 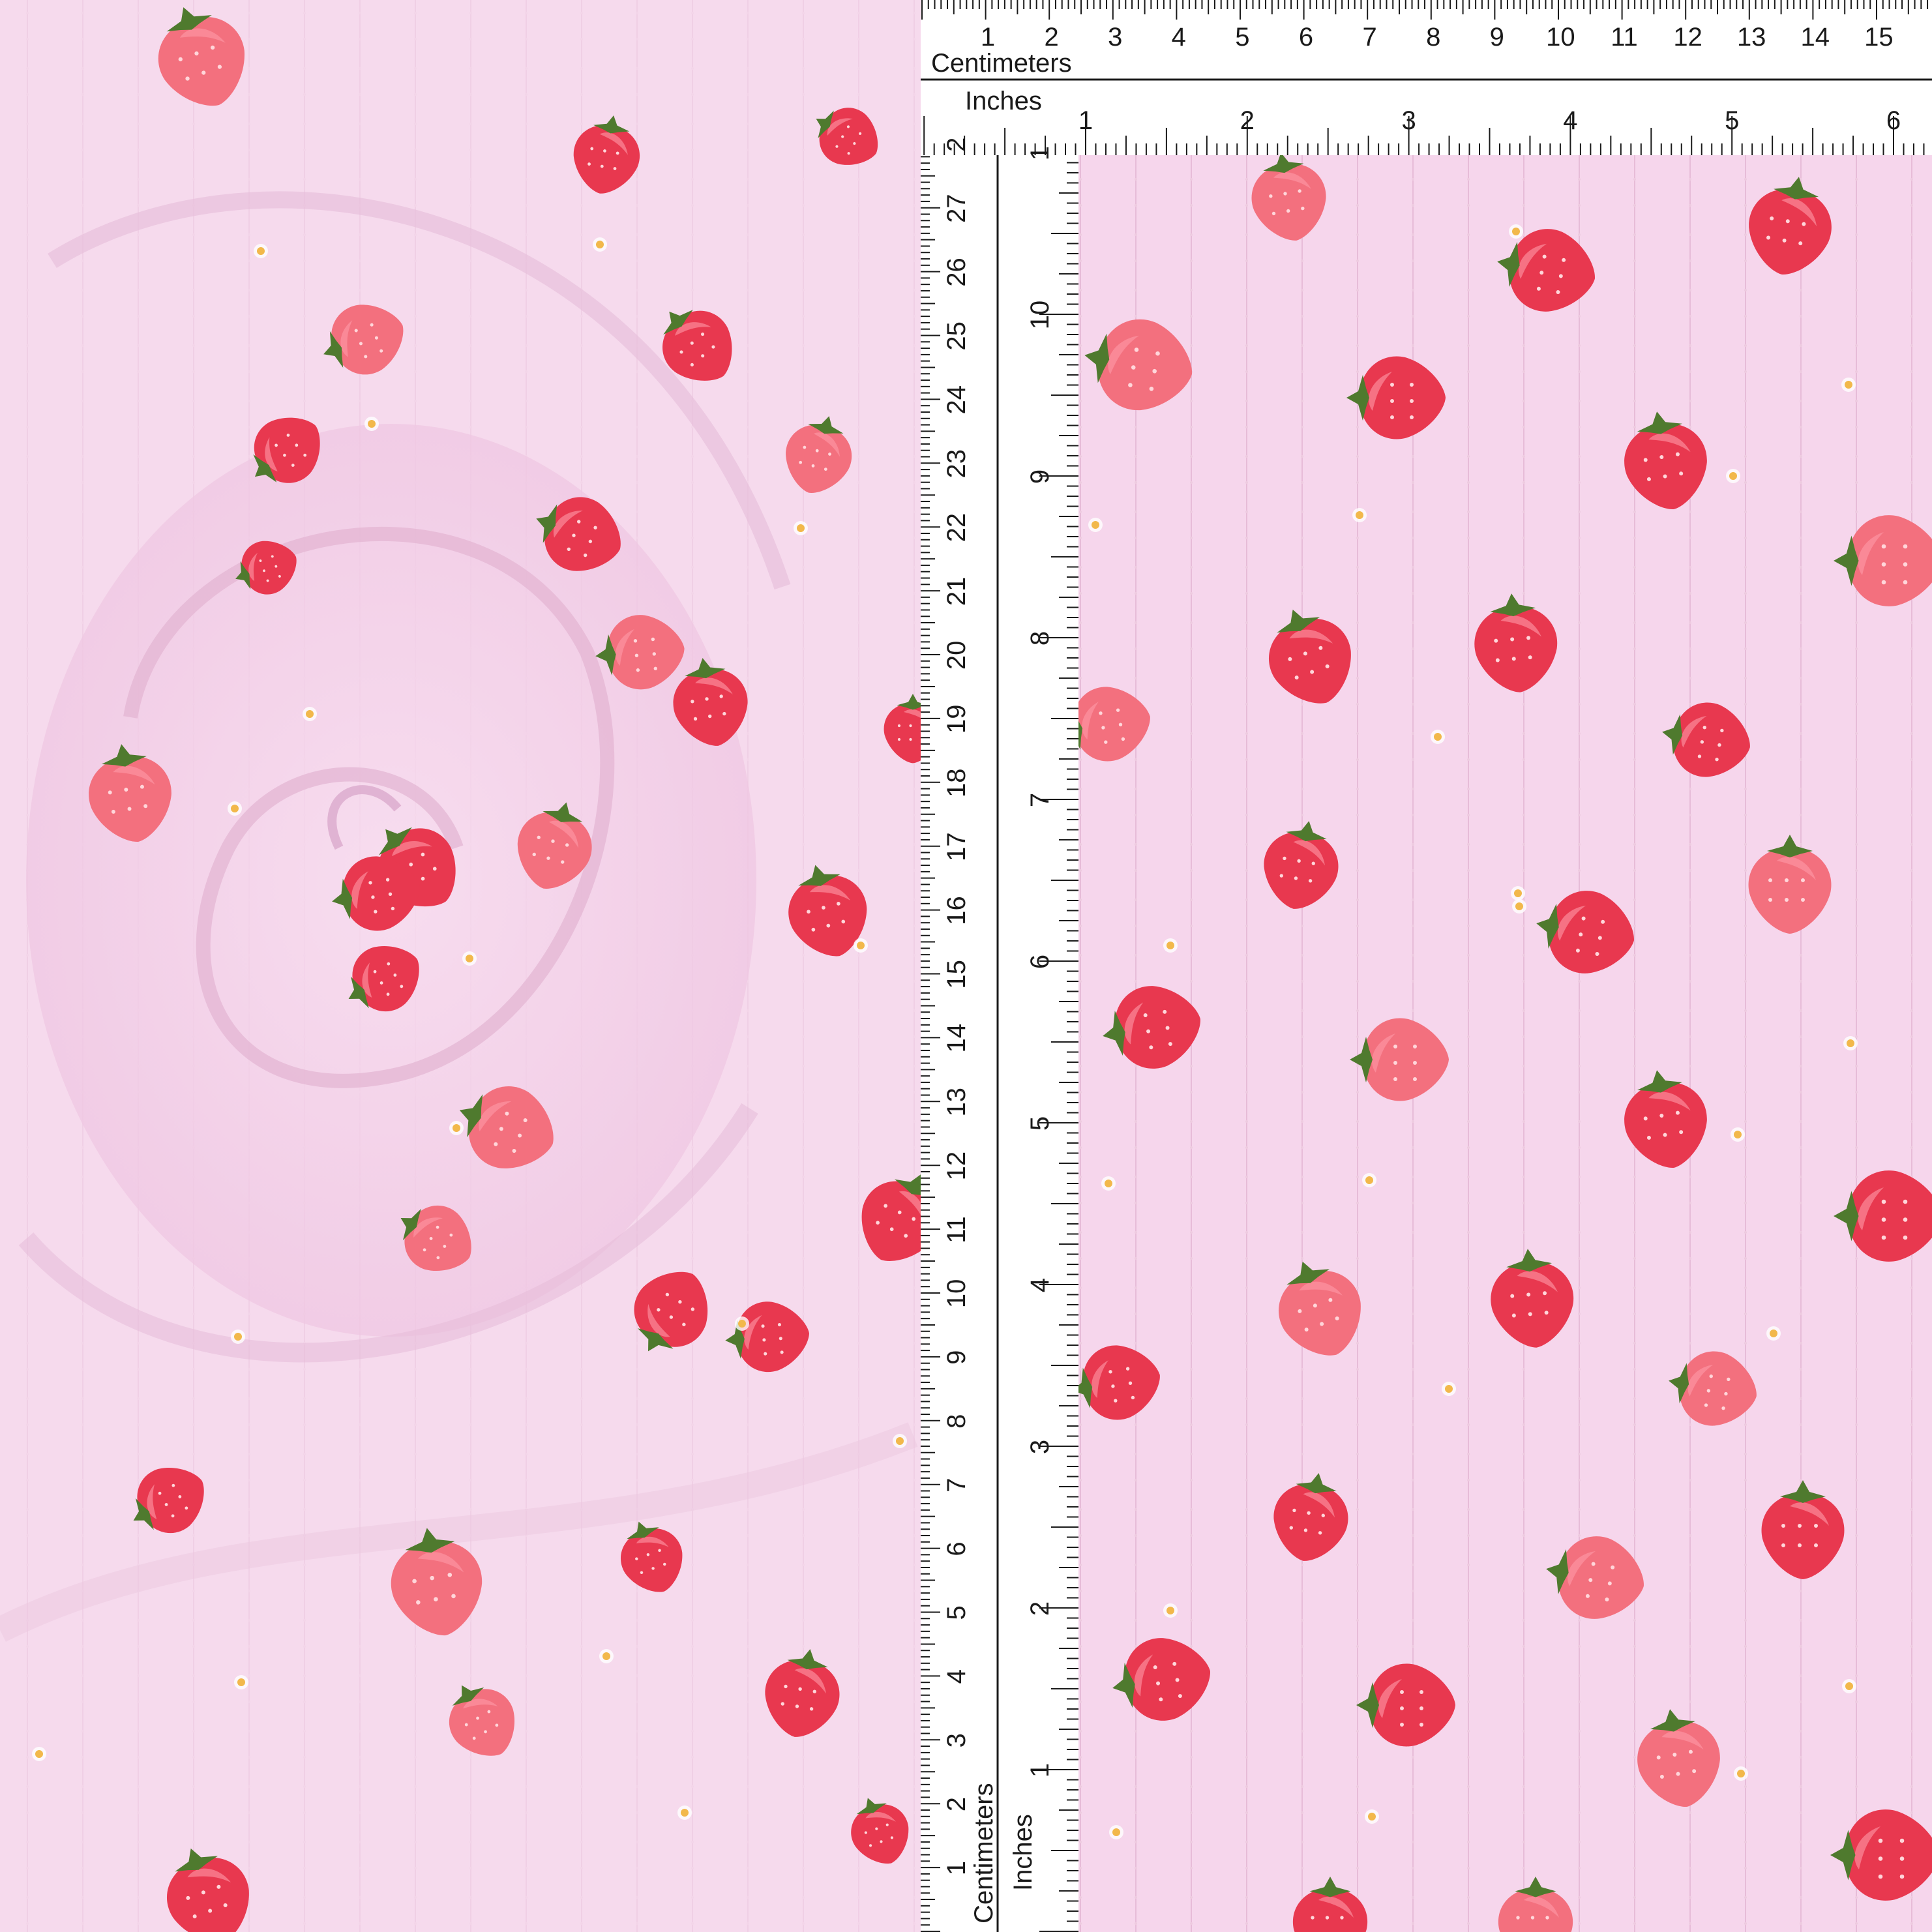 I want to click on top-cm-number: 9, so click(x=1497, y=37).